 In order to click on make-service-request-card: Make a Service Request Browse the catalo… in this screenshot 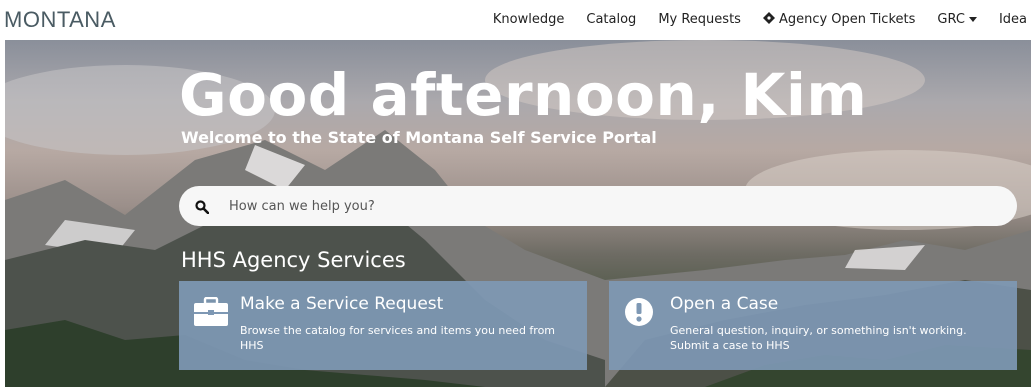, I will do `click(383, 325)`.